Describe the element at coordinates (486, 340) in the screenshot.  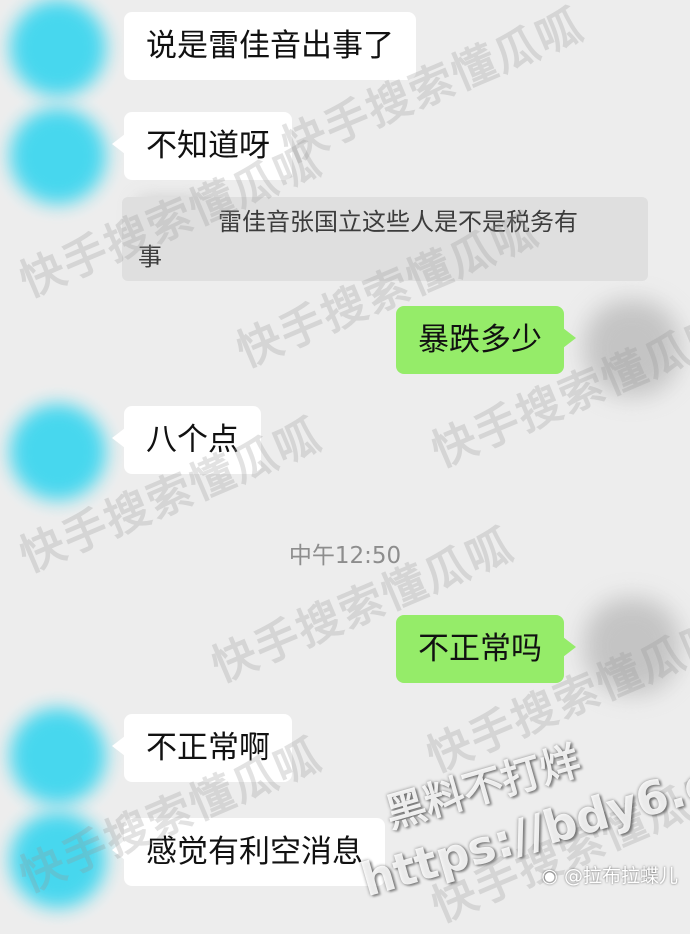
I see `message-bubble-outgoing: 暴跌多少` at that location.